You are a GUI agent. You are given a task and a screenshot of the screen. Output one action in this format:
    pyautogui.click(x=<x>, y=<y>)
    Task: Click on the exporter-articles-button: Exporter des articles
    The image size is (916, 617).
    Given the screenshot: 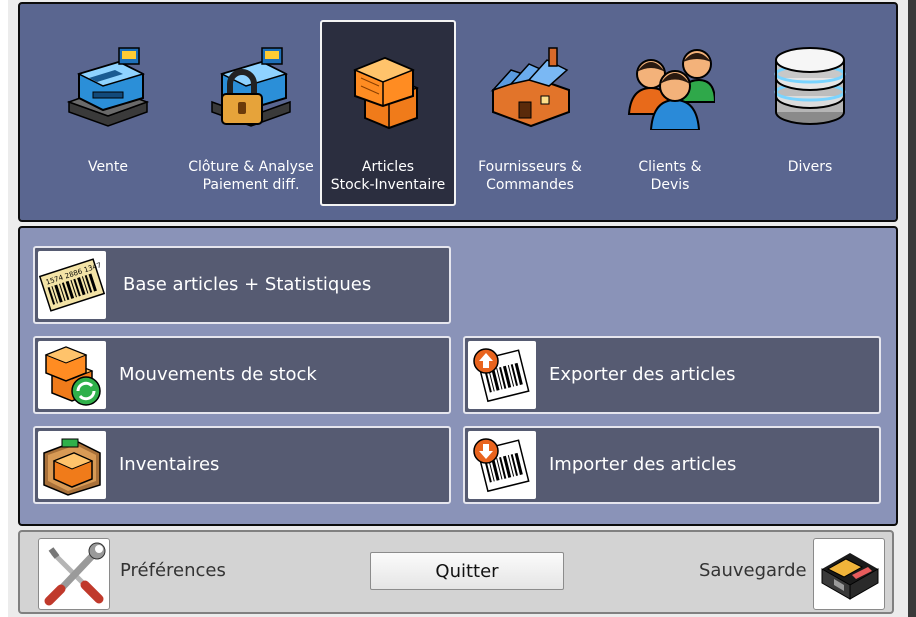 What is the action you would take?
    pyautogui.click(x=672, y=375)
    